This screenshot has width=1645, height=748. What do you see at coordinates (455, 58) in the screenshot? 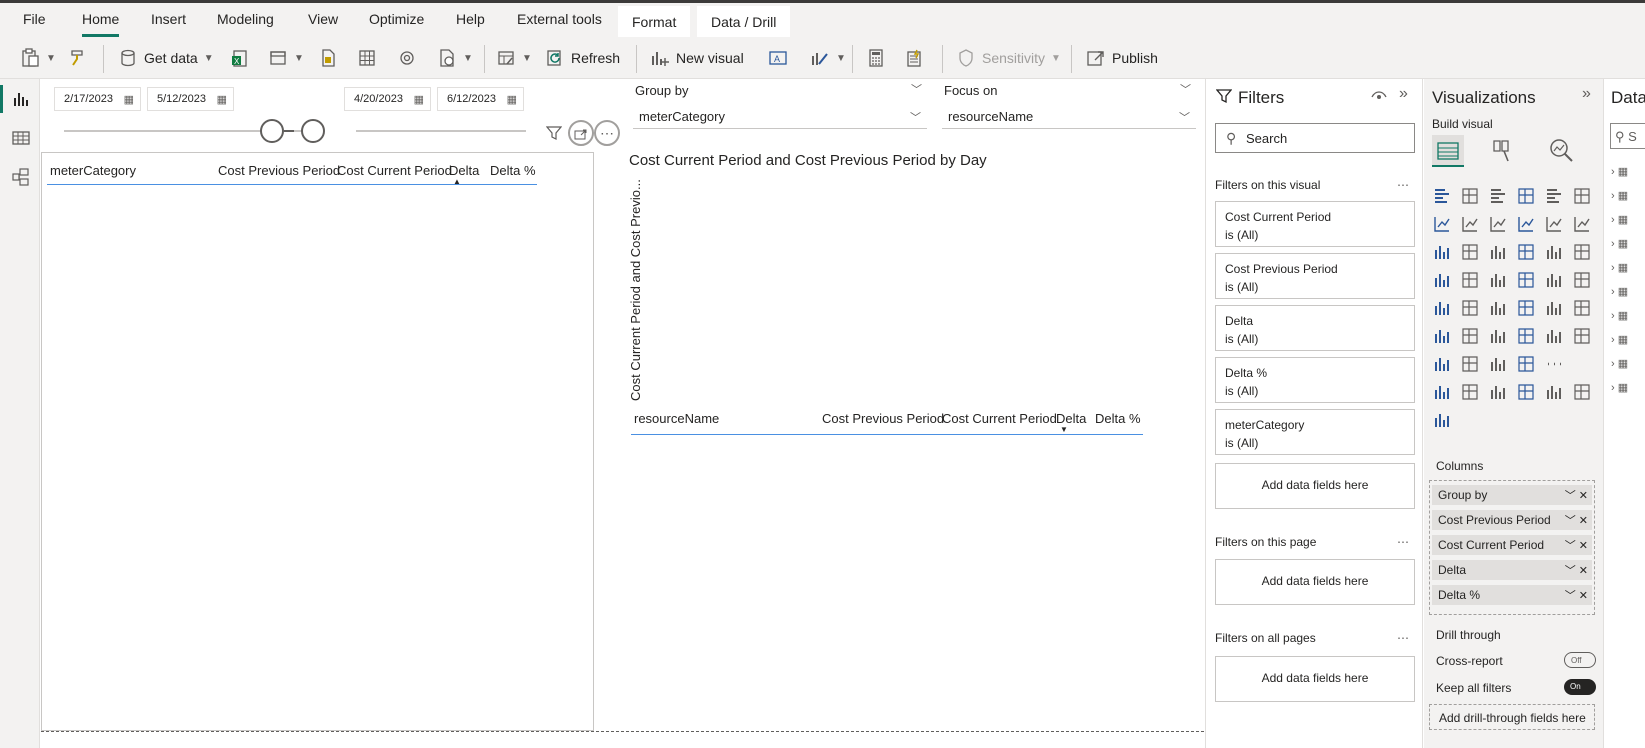
I see `recent-sources-button: ▼` at bounding box center [455, 58].